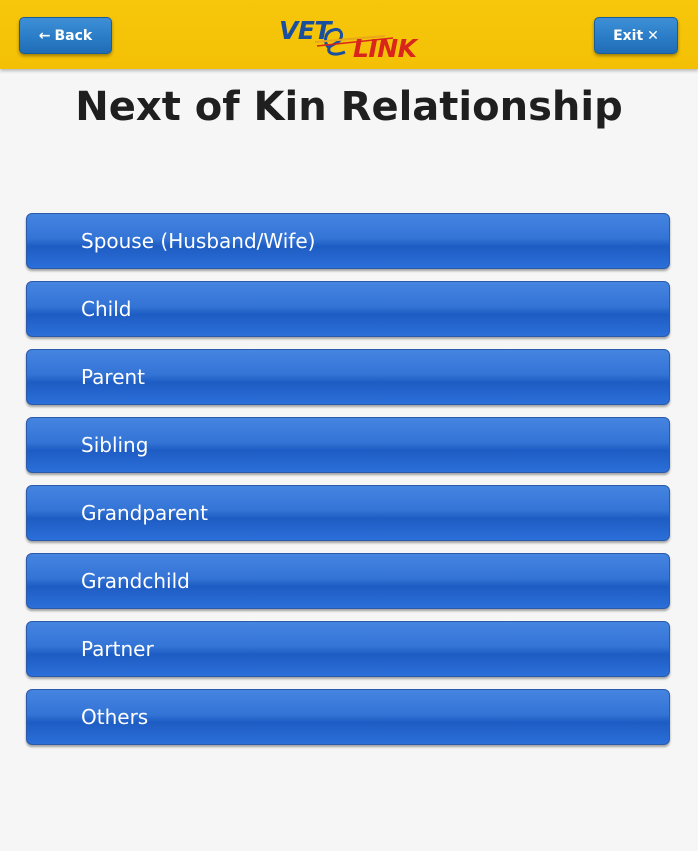 The image size is (698, 851). Describe the element at coordinates (115, 445) in the screenshot. I see `option-label: Sibling` at that location.